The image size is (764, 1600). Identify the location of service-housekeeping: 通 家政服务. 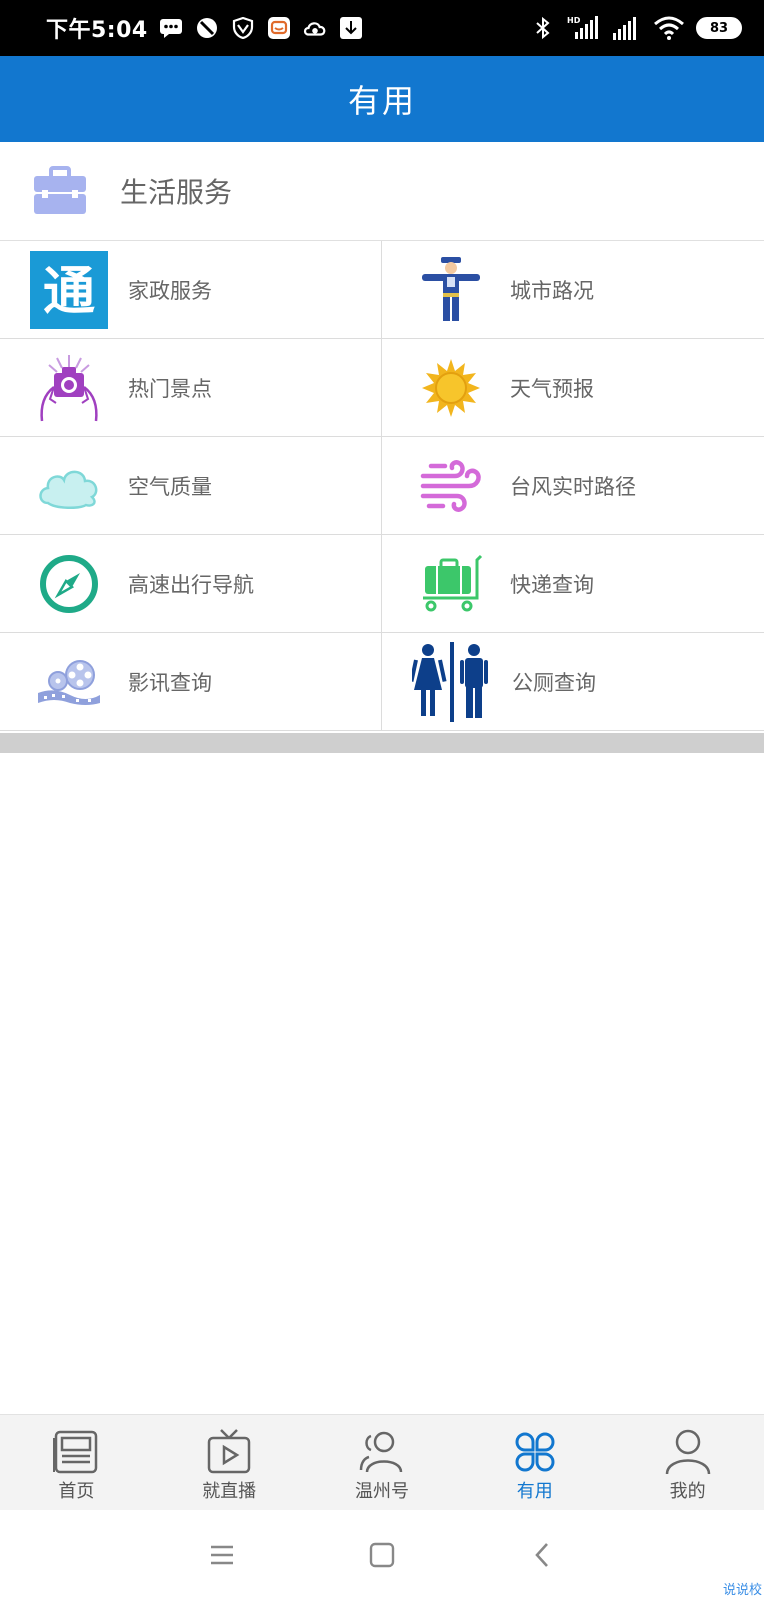
(191, 290).